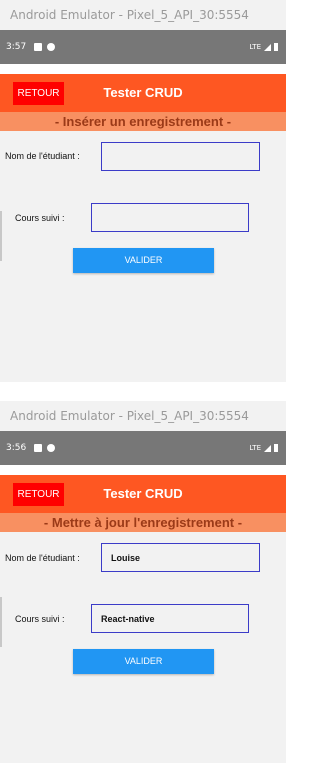 Image resolution: width=320 pixels, height=763 pixels. Describe the element at coordinates (170, 217) in the screenshot. I see `course-input` at that location.